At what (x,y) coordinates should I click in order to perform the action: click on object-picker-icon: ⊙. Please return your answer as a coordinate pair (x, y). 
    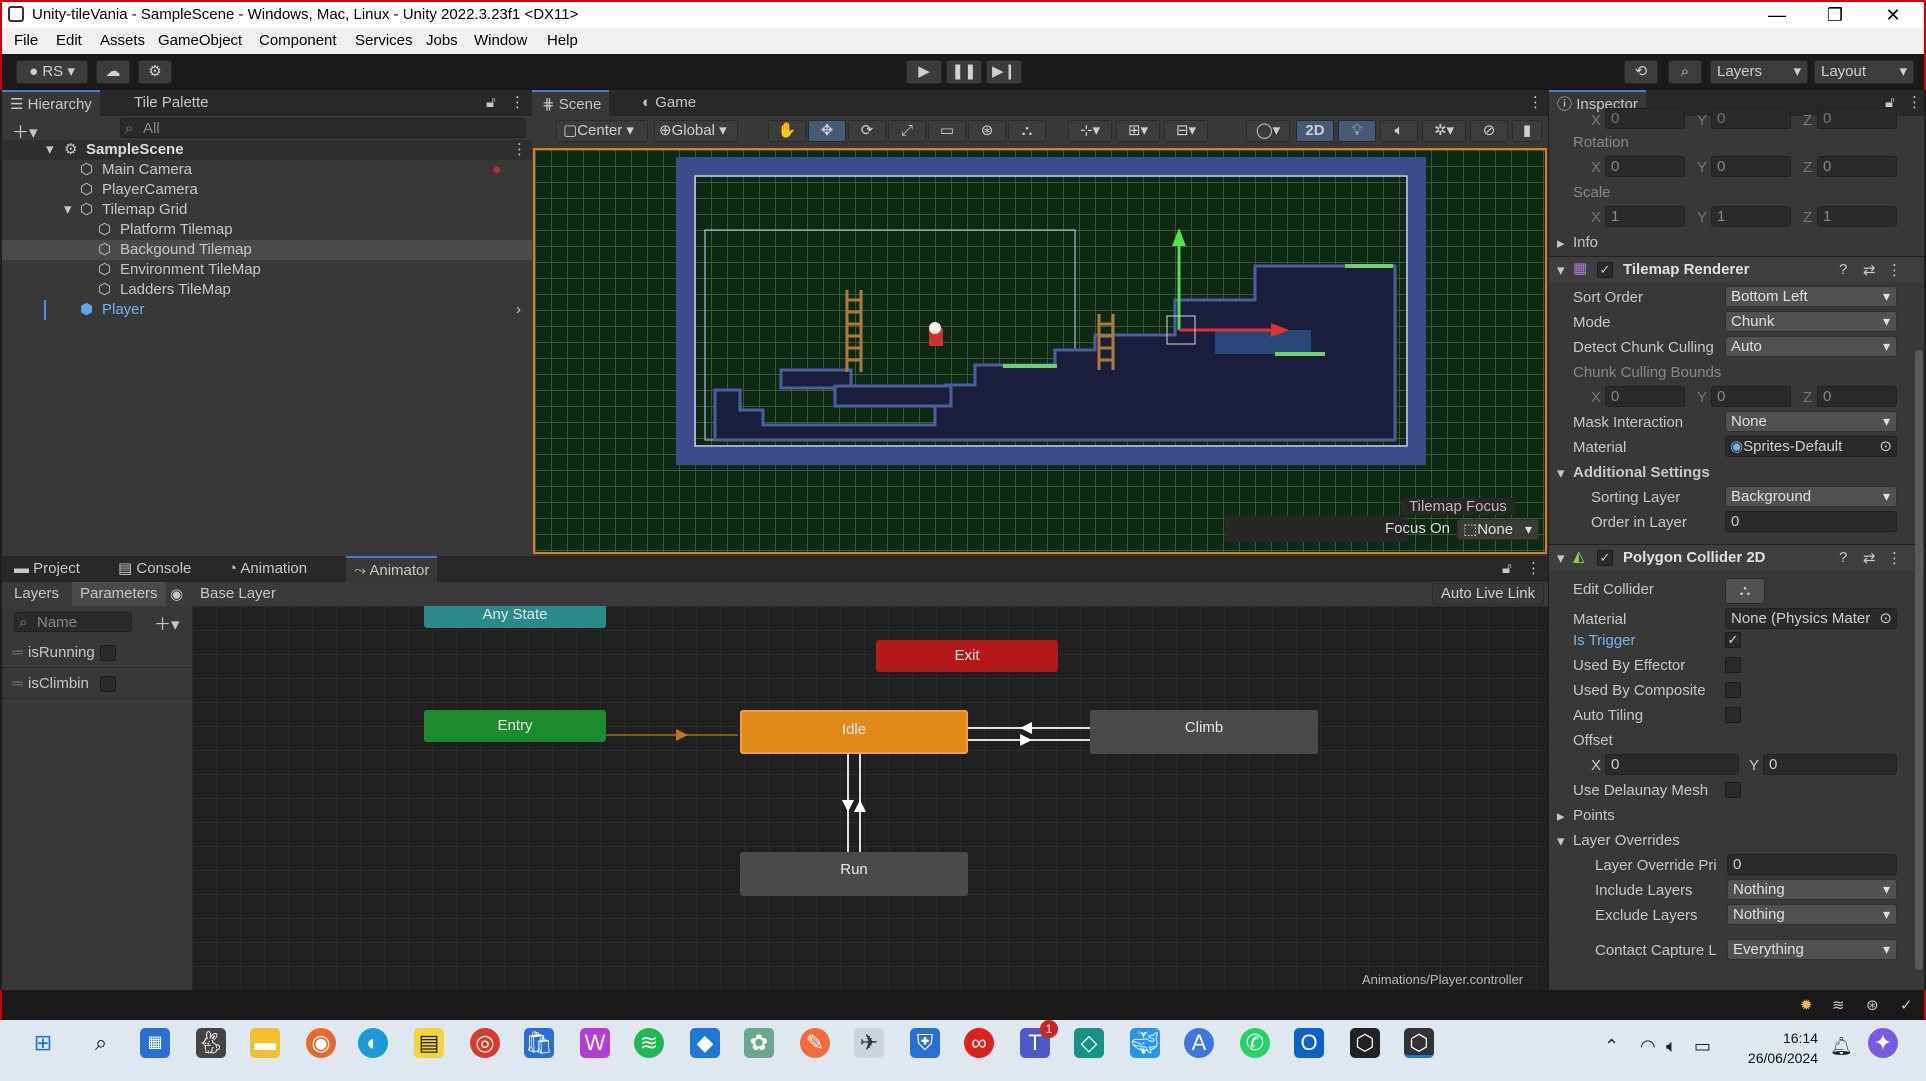
    Looking at the image, I should click on (1885, 446).